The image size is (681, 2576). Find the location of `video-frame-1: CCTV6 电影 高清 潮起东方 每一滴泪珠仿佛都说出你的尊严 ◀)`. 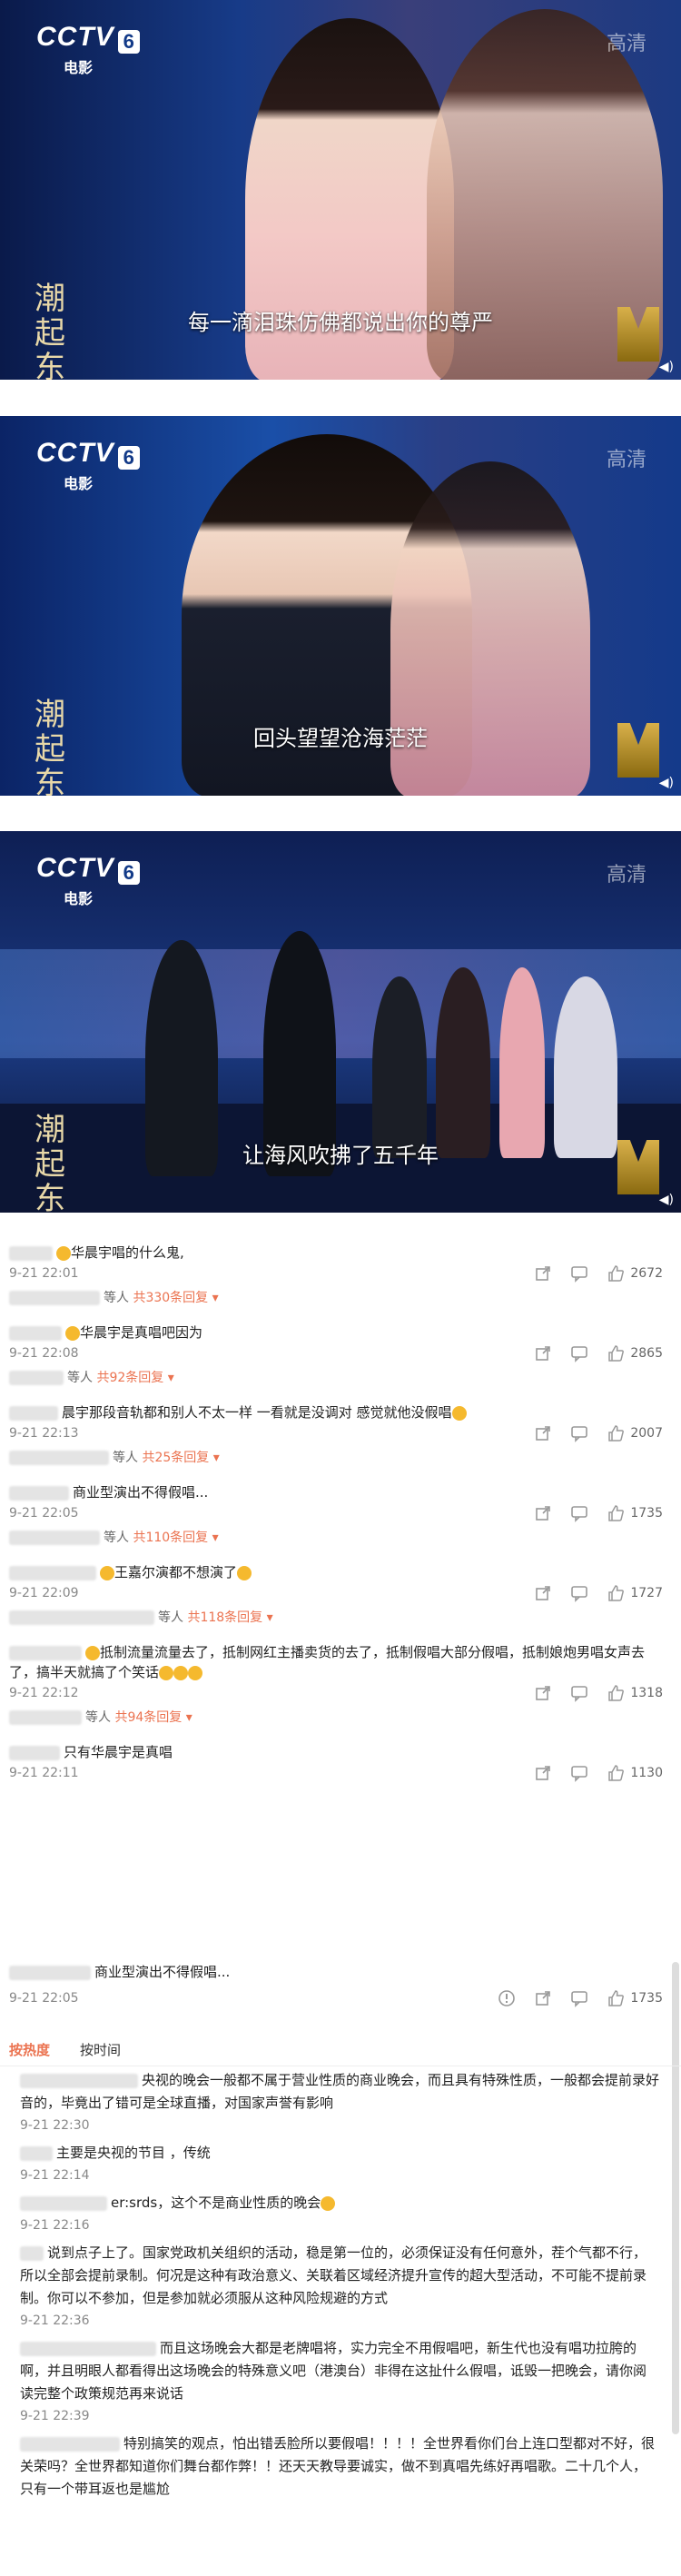

video-frame-1: CCTV6 电影 高清 潮起东方 每一滴泪珠仿佛都说出你的尊严 ◀) is located at coordinates (340, 190).